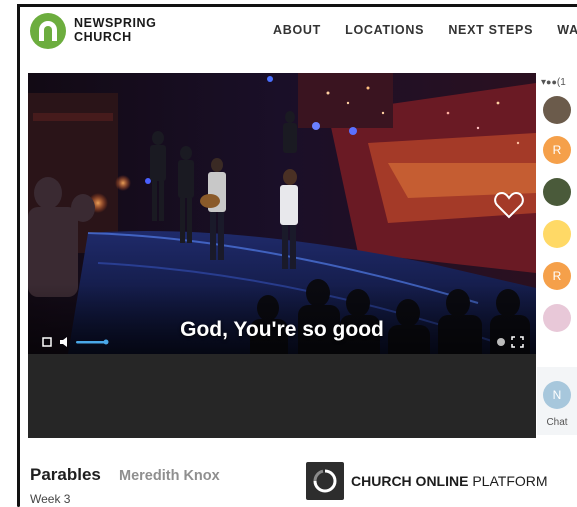 This screenshot has height=507, width=577. Describe the element at coordinates (169, 476) in the screenshot. I see `speaker-name: Meredith Knox` at that location.